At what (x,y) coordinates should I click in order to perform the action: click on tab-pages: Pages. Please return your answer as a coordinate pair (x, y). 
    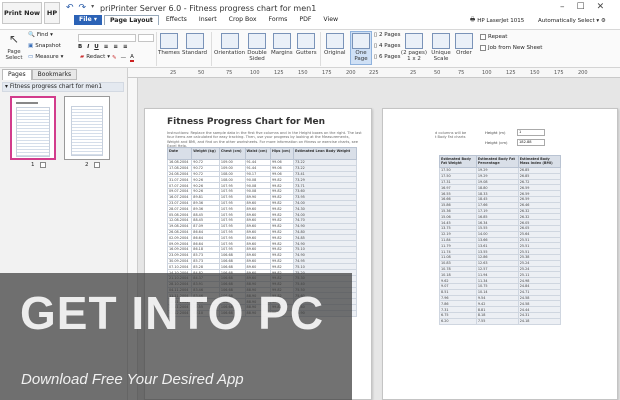
    Looking at the image, I should click on (17, 74).